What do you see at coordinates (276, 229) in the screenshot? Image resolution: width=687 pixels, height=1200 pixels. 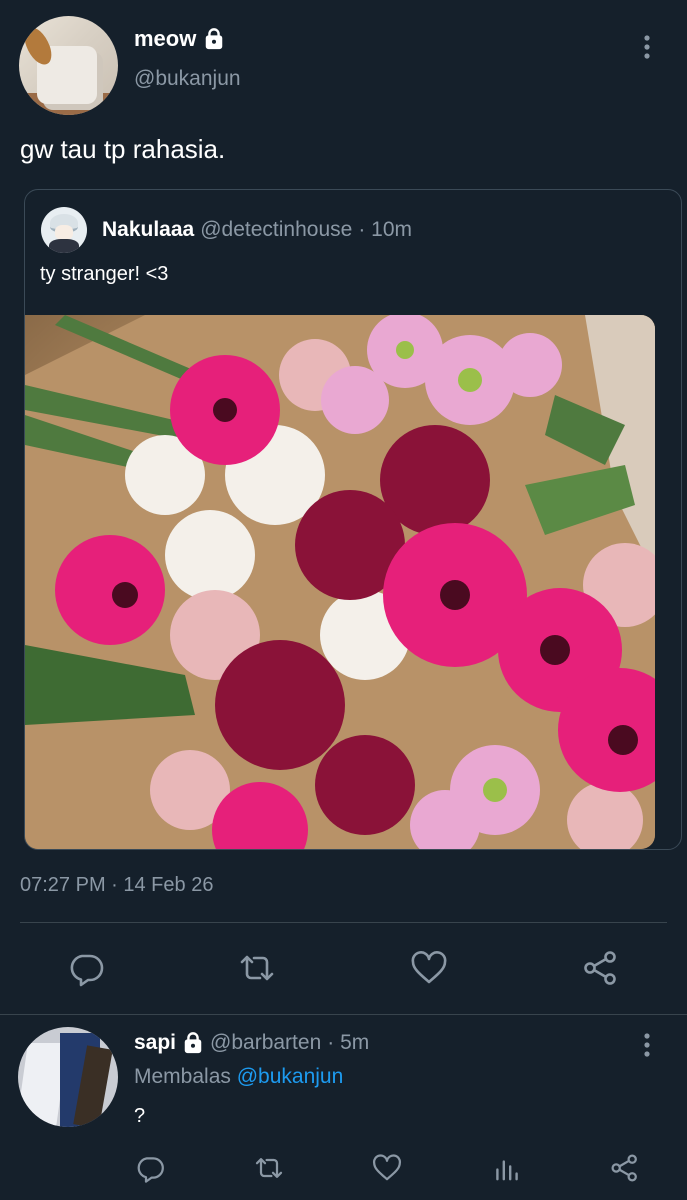 I see `quoted-handle: @detectinhouse` at bounding box center [276, 229].